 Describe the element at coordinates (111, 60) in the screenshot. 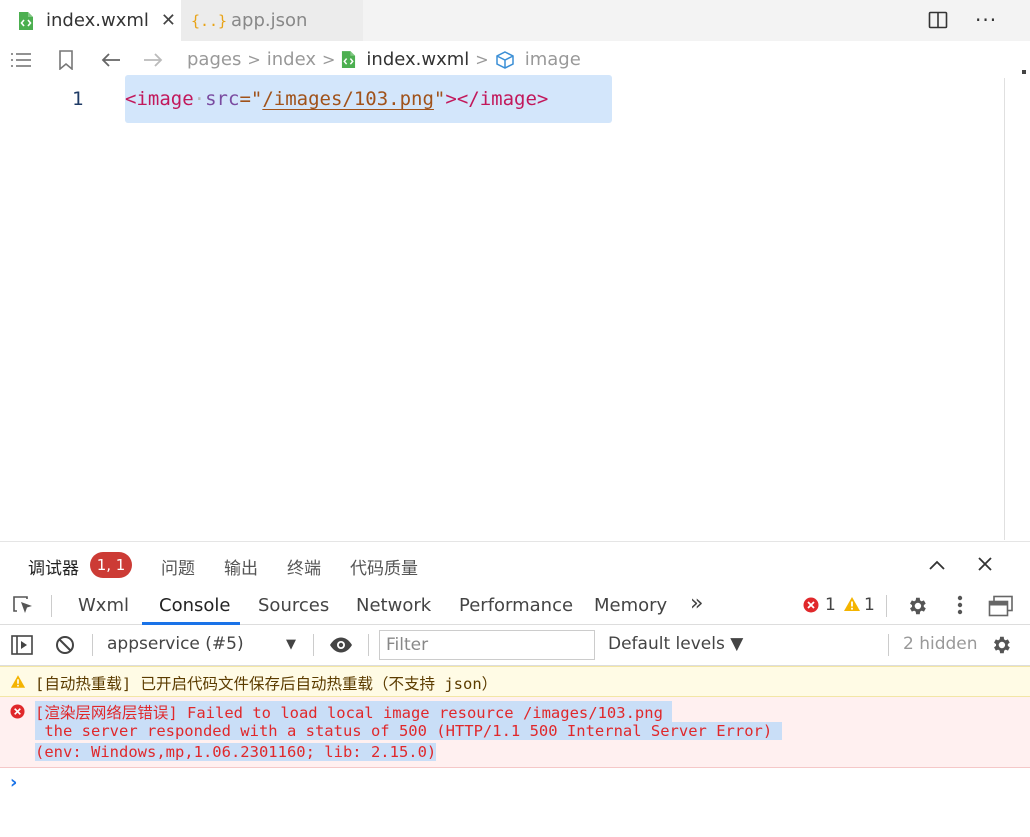

I see `back-arrow-icon` at that location.